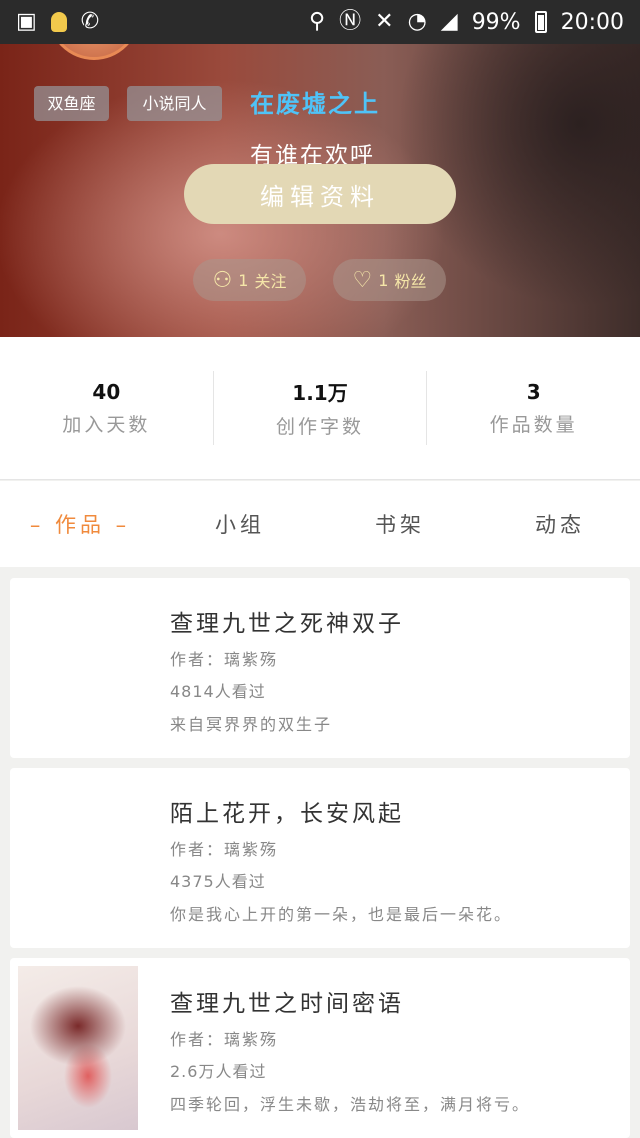 The image size is (640, 1138). Describe the element at coordinates (106, 391) in the screenshot. I see `stat-value: 40` at that location.